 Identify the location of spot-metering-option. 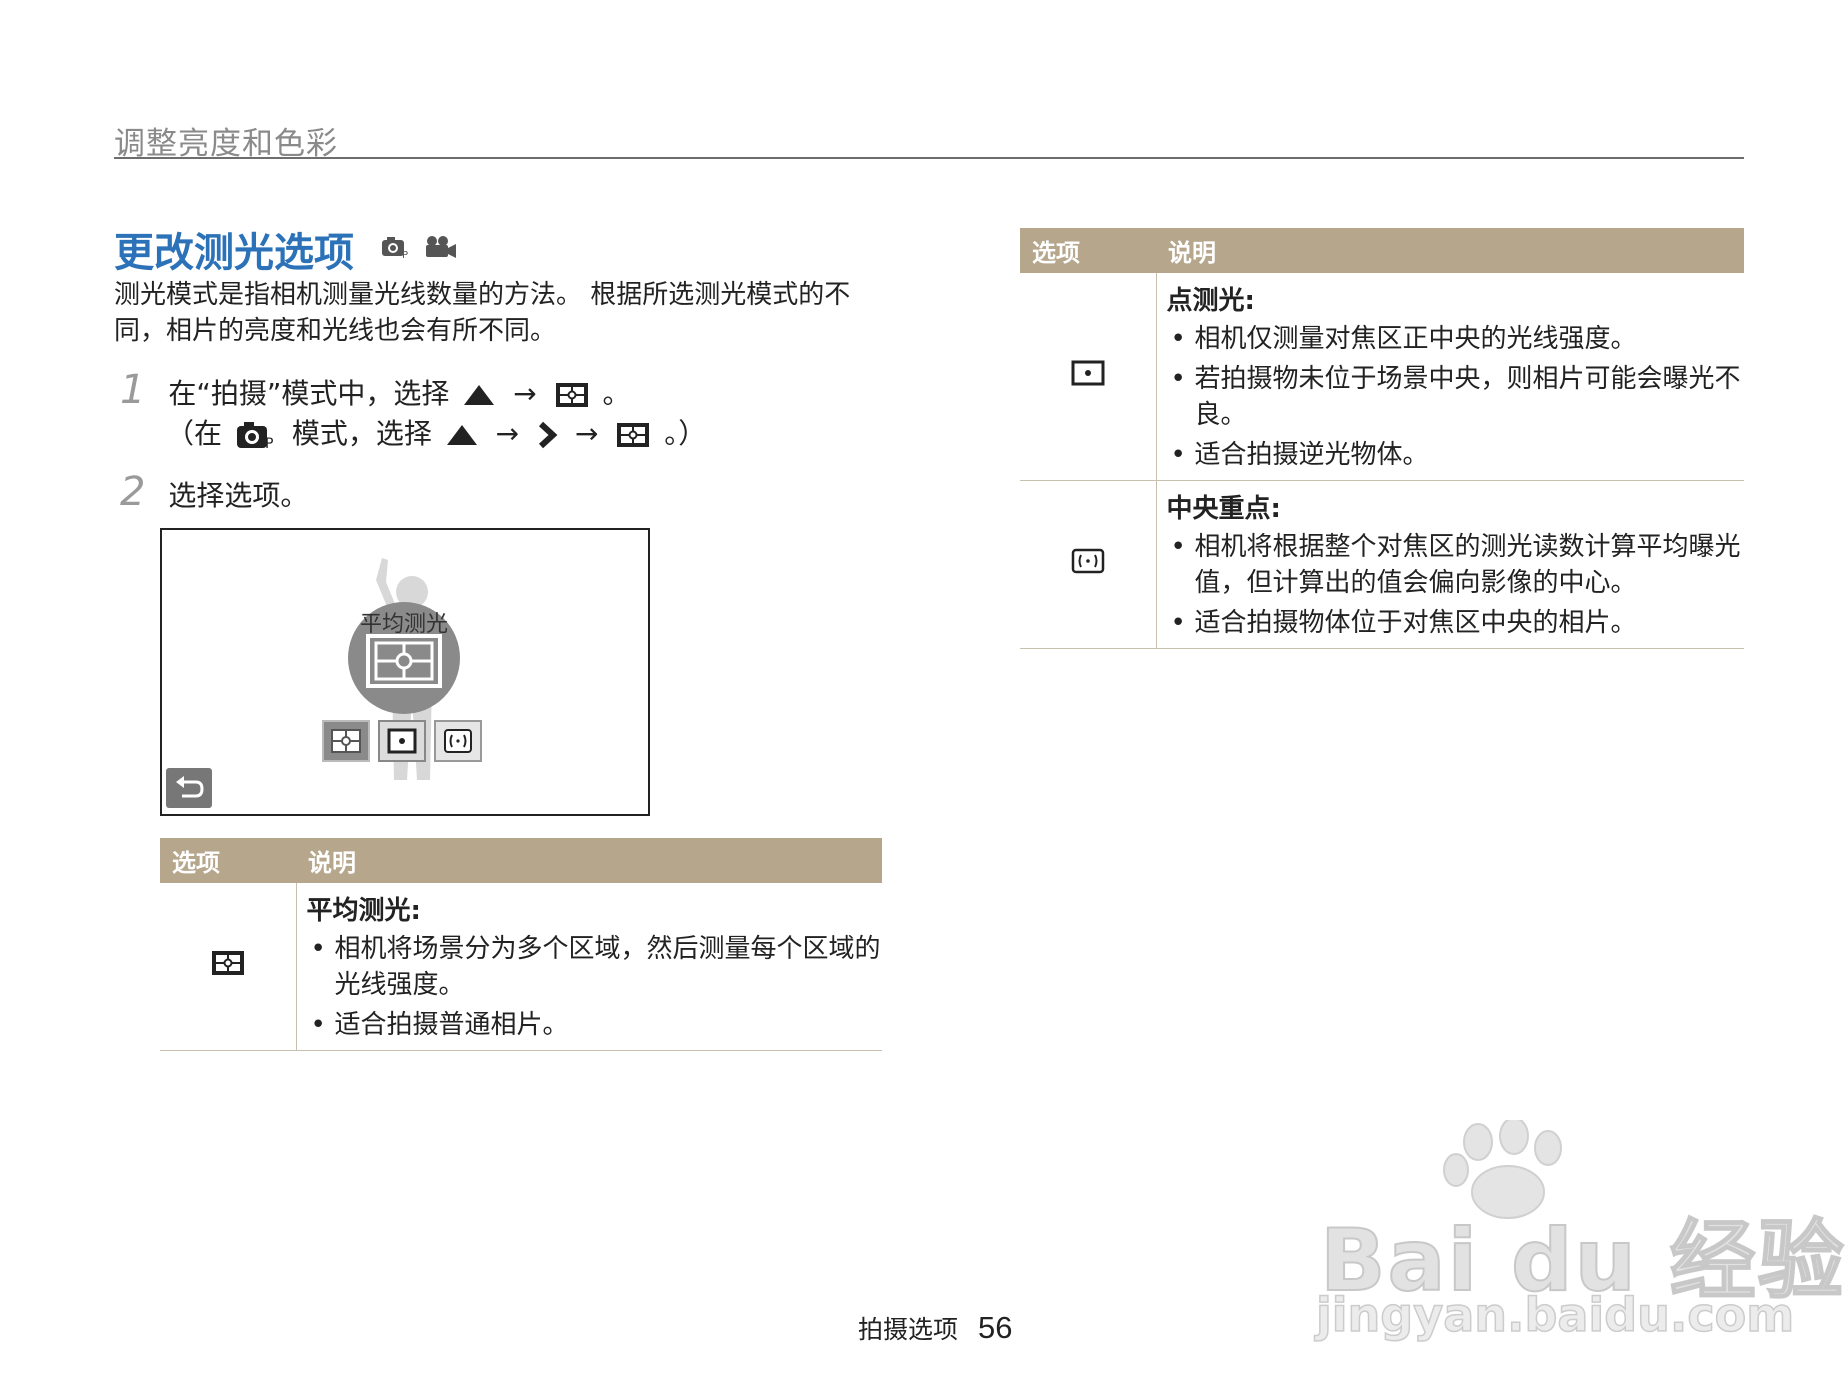
(402, 741).